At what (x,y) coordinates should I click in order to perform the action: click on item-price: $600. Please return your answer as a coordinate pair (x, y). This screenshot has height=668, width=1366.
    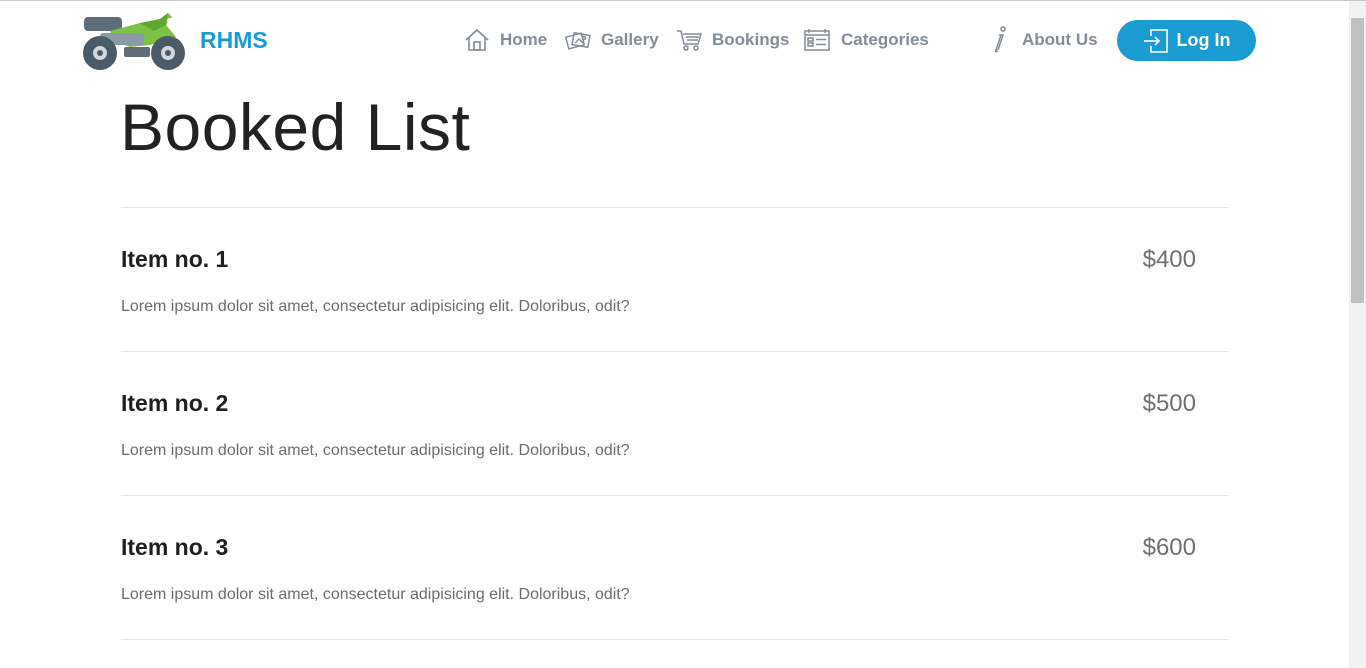
    Looking at the image, I should click on (1169, 547).